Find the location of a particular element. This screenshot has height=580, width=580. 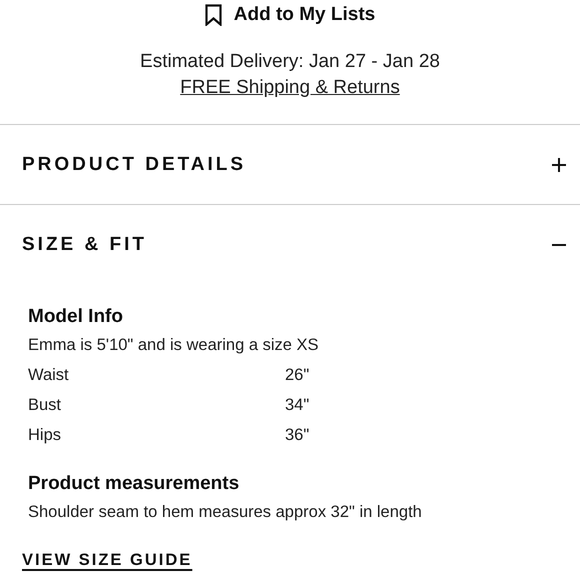

add-to-lists-button: Add to My Lists is located at coordinates (290, 15).